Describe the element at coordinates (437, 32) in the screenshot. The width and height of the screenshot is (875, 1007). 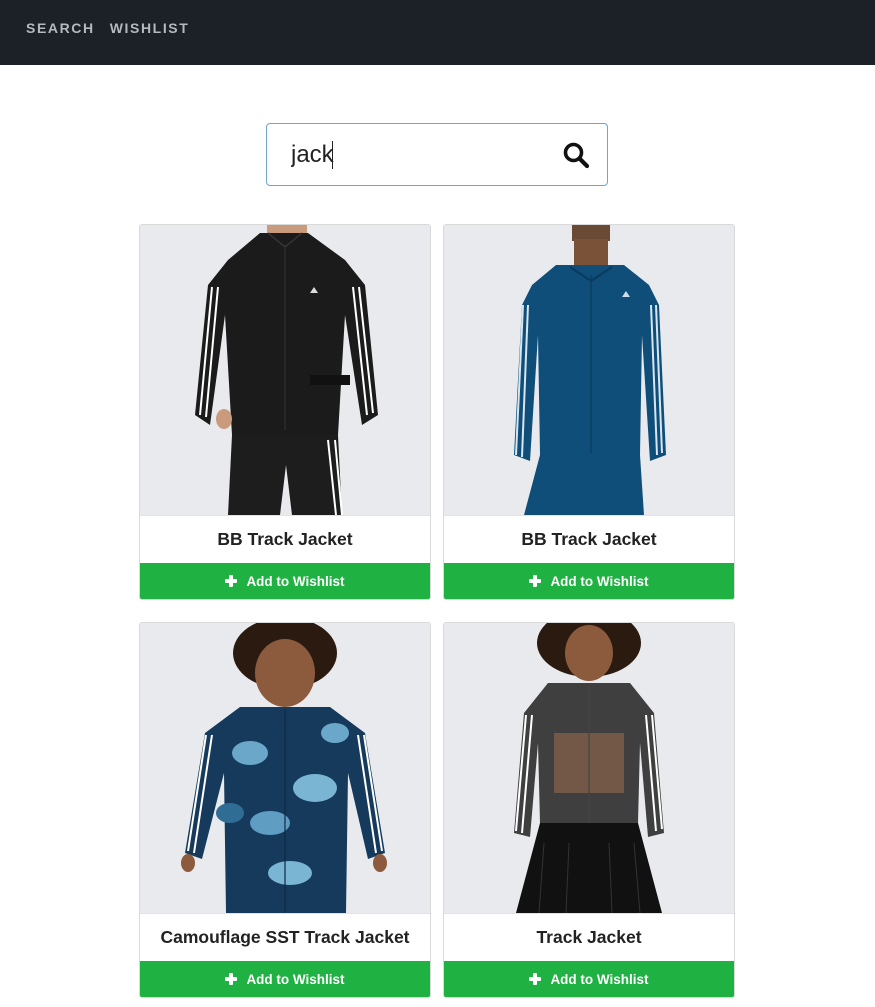
I see `top-navbar: SEARCH WISHLIST` at that location.